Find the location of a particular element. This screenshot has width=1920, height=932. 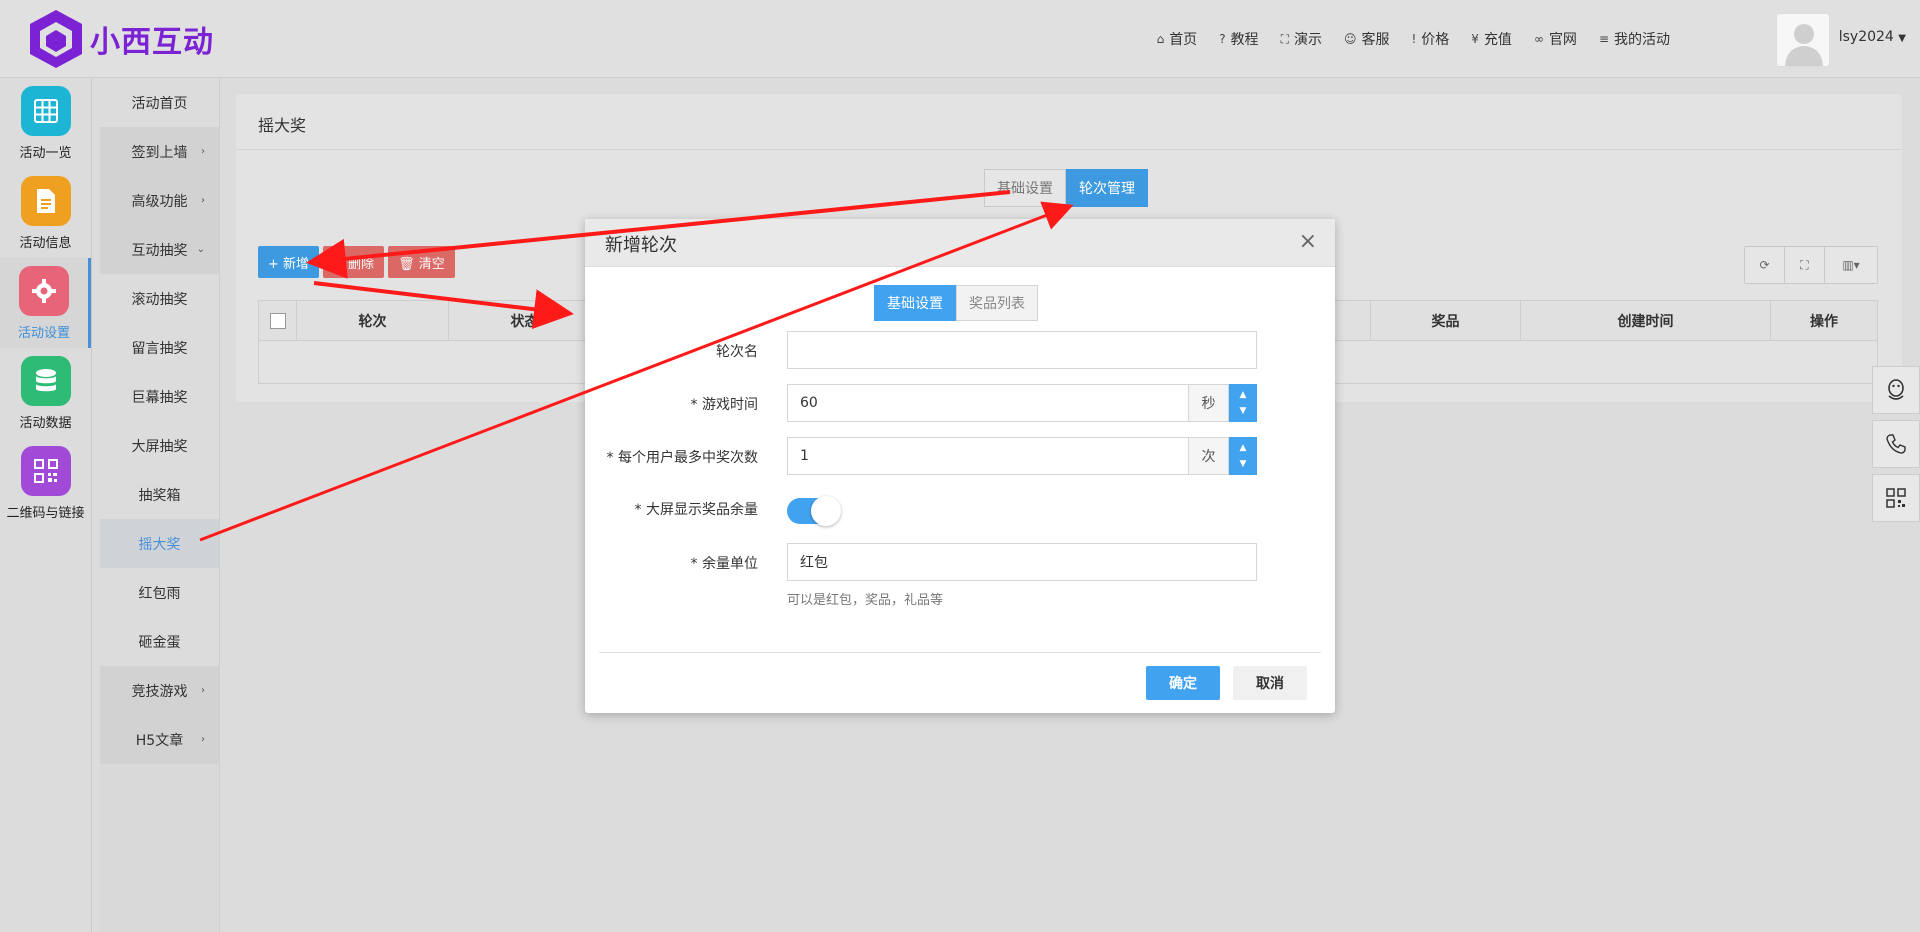

tab-round-management: 轮次管理 is located at coordinates (1107, 188).